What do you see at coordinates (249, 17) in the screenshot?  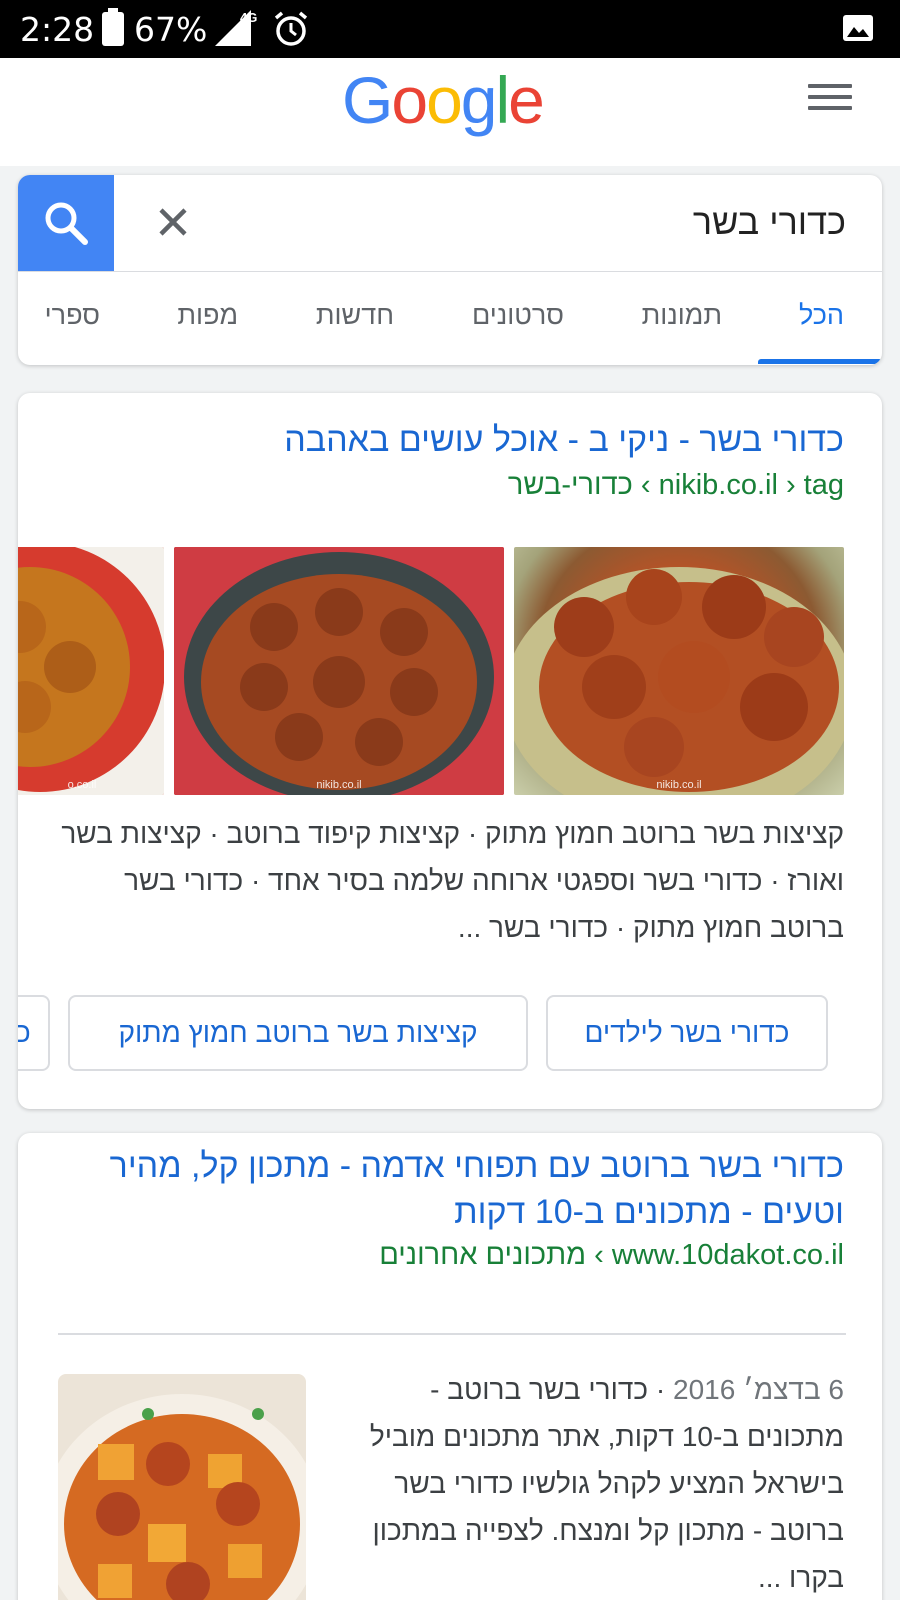 I see `network-type: 4G` at bounding box center [249, 17].